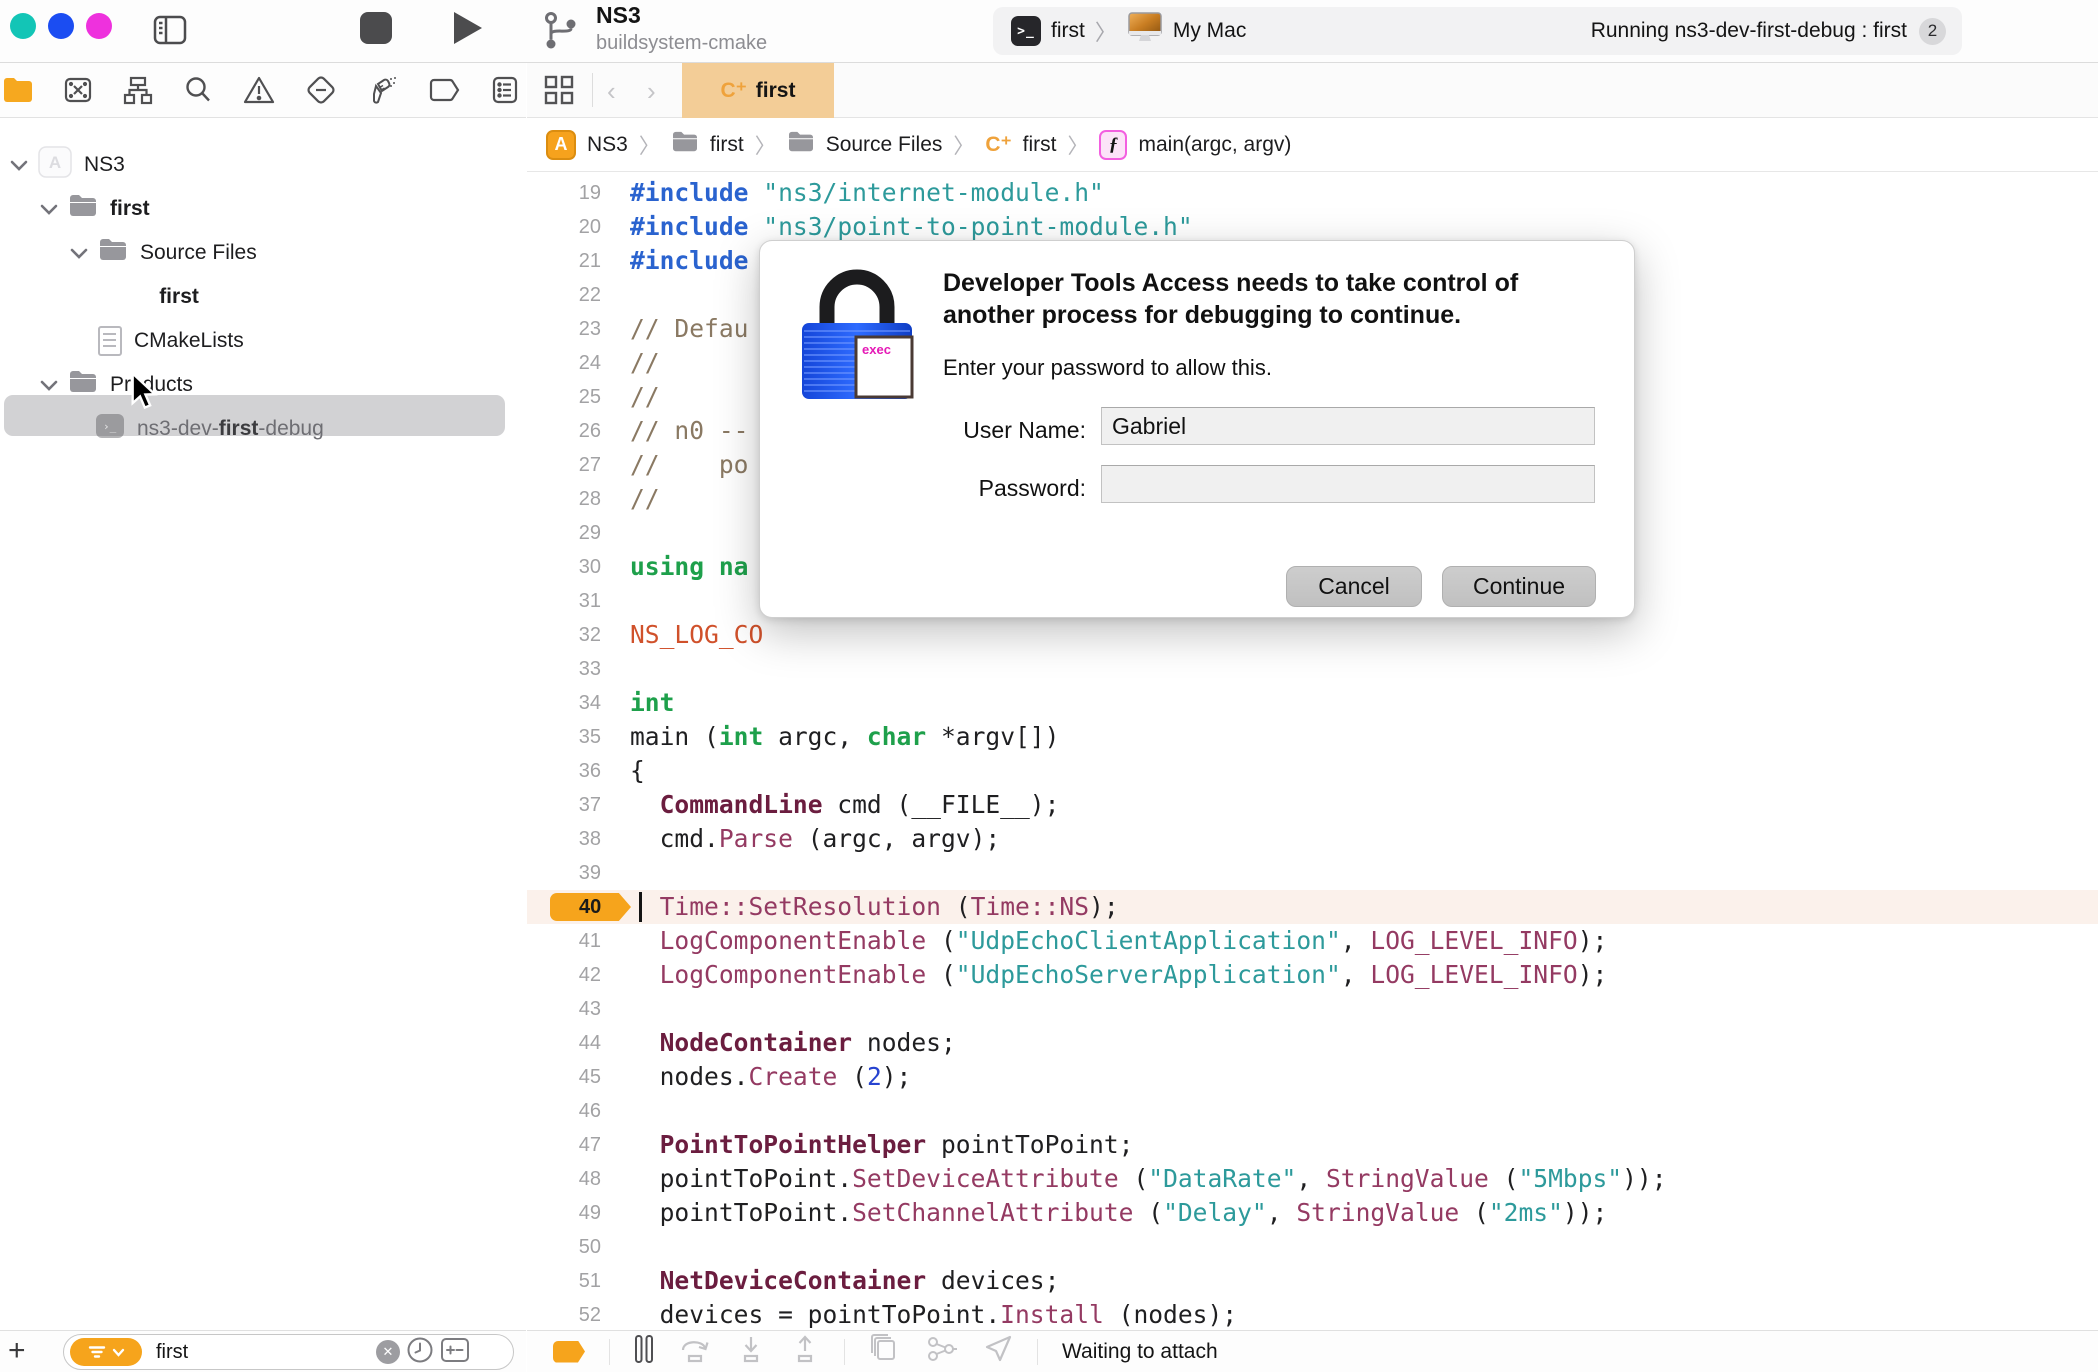 The width and height of the screenshot is (2098, 1372). Describe the element at coordinates (564, 193) in the screenshot. I see `line-number: 19` at that location.